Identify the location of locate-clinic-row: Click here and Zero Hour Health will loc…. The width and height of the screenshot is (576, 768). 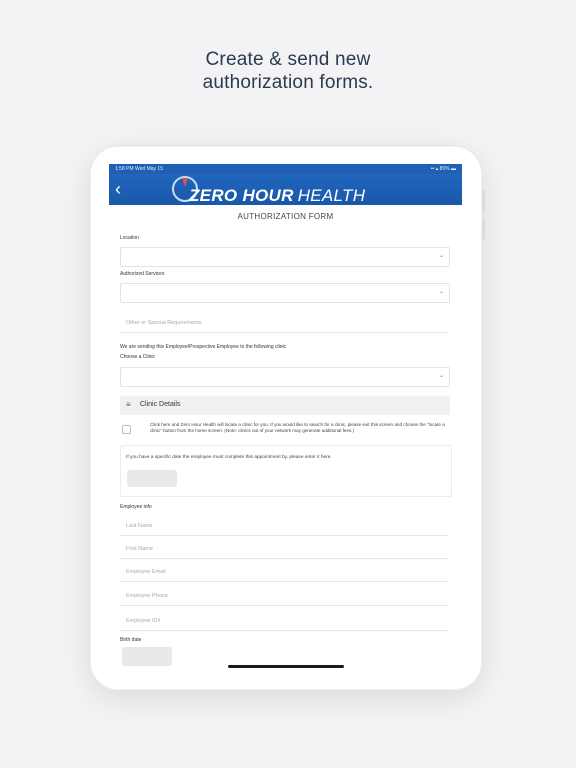
(285, 430).